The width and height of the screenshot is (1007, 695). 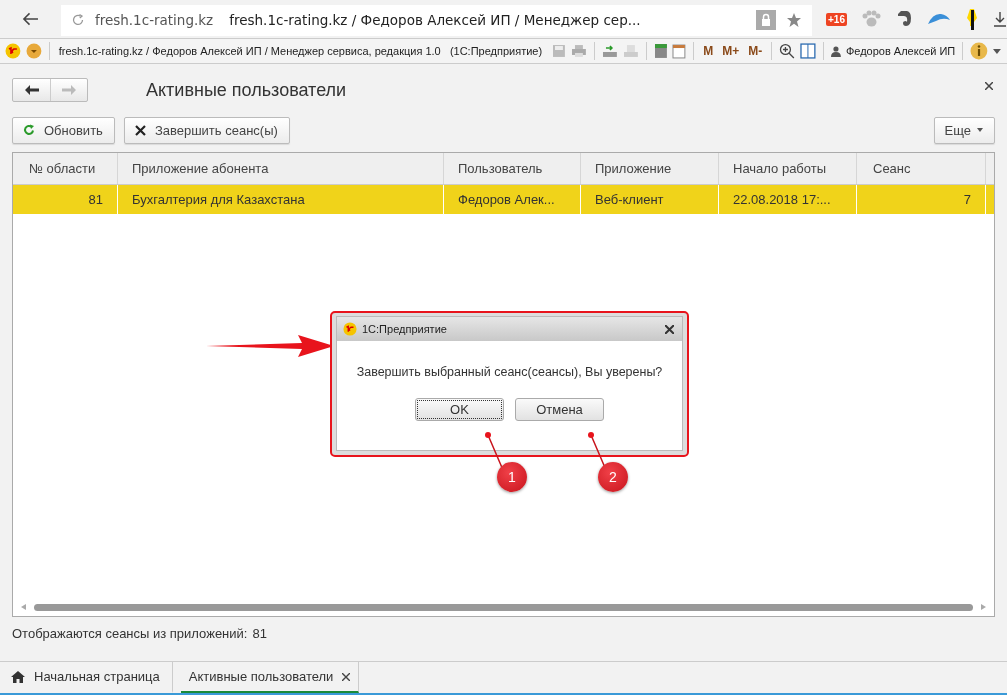 I want to click on ok-button: OK, so click(x=459, y=409).